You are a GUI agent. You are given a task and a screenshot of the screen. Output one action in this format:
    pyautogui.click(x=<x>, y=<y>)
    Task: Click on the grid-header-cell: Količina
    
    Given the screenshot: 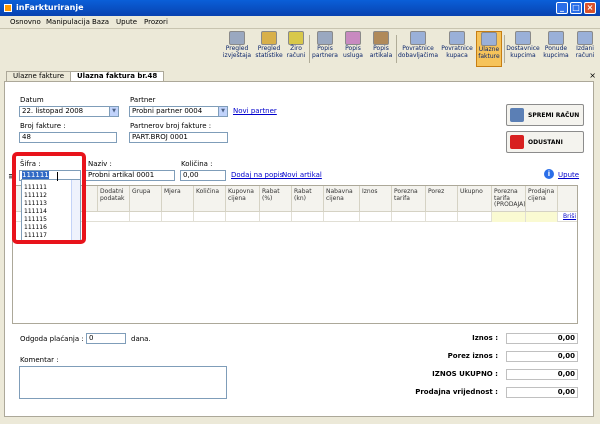 What is the action you would take?
    pyautogui.click(x=210, y=199)
    